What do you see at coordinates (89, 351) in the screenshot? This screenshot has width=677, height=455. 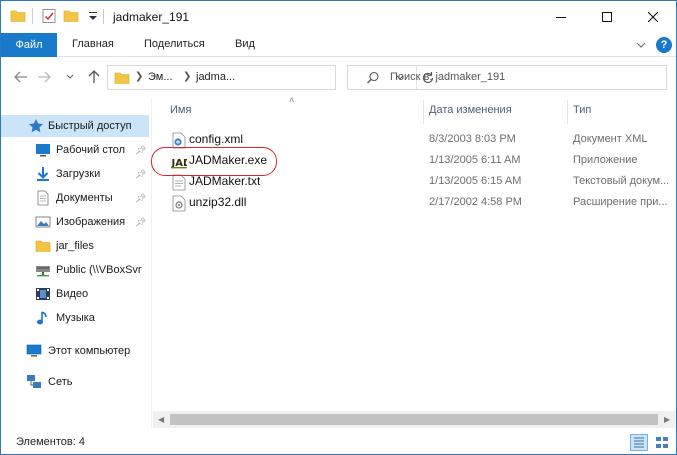 I see `sidebar-item-label: Этот компьютер` at bounding box center [89, 351].